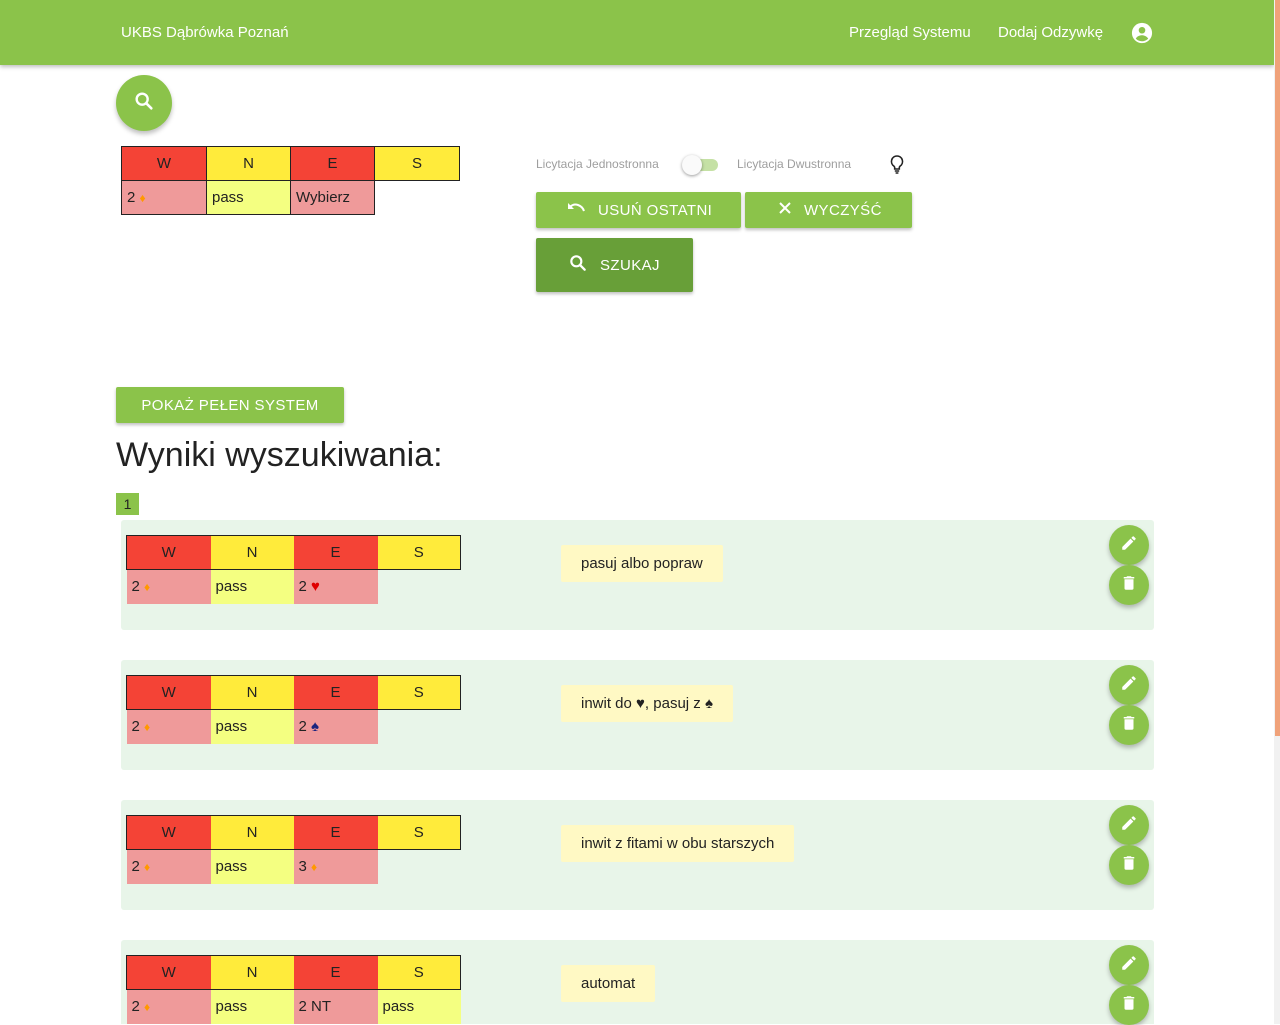 This screenshot has height=1025, width=1280. What do you see at coordinates (910, 32) in the screenshot?
I see `nav-system-overview: Przegląd Systemu` at bounding box center [910, 32].